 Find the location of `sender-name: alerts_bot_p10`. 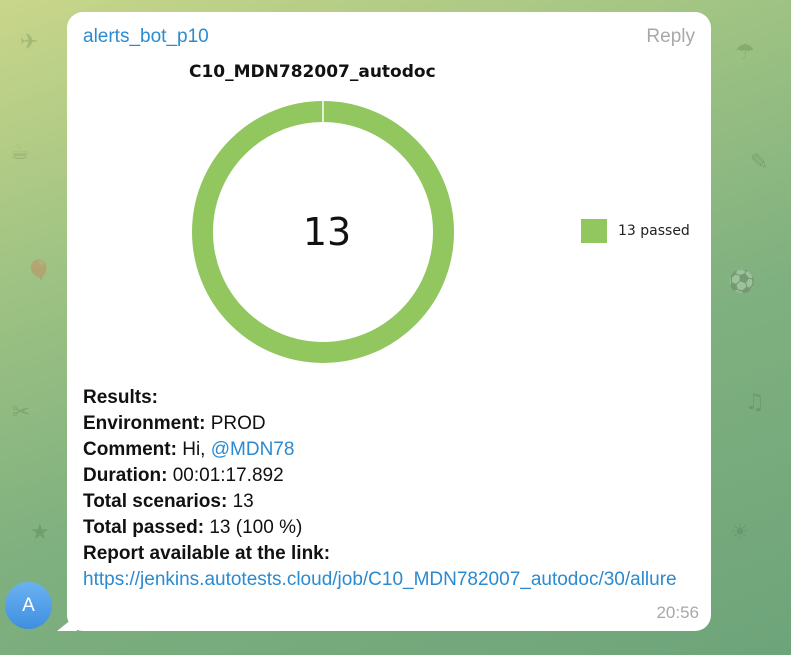

sender-name: alerts_bot_p10 is located at coordinates (146, 37).